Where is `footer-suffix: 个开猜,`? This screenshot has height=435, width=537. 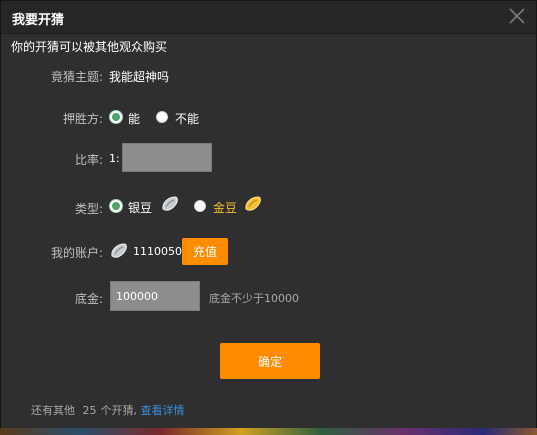 footer-suffix: 个开猜, is located at coordinates (119, 410).